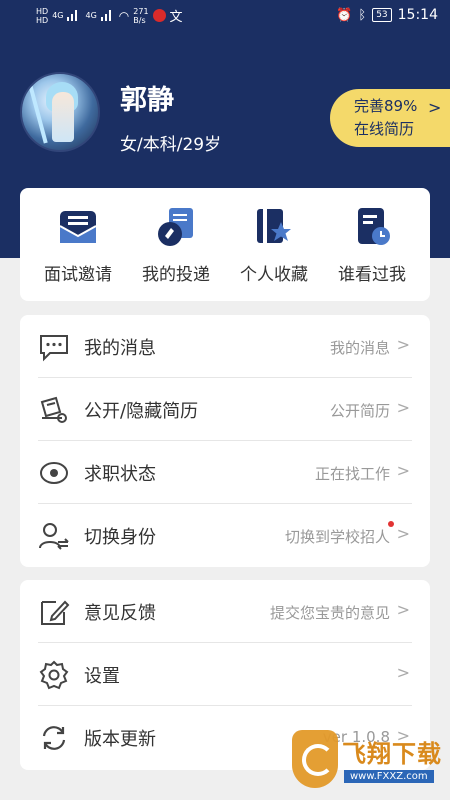  Describe the element at coordinates (147, 100) in the screenshot. I see `user-name: 郭静` at that location.